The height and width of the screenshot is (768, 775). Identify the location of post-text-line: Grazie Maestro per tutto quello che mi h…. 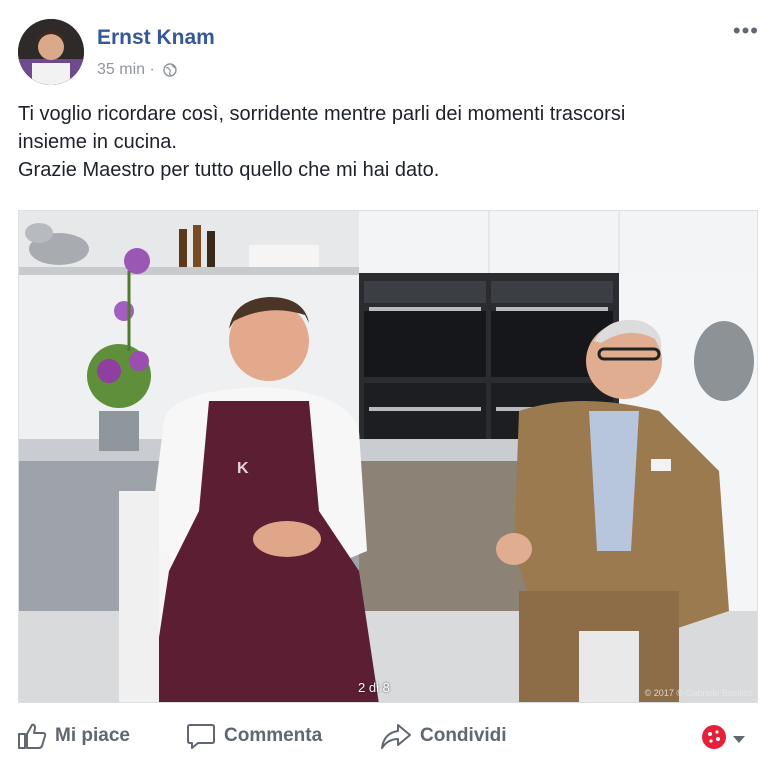
(229, 170).